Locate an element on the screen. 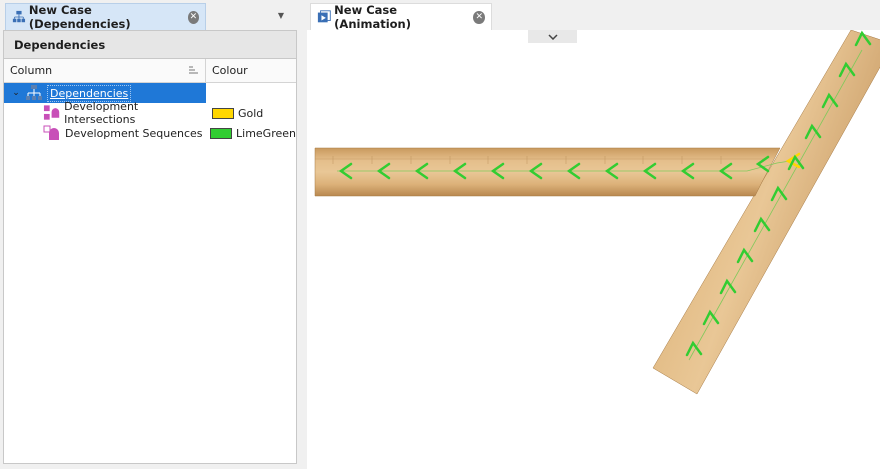  tab-animation-label: New Case (Animation) is located at coordinates (372, 17).